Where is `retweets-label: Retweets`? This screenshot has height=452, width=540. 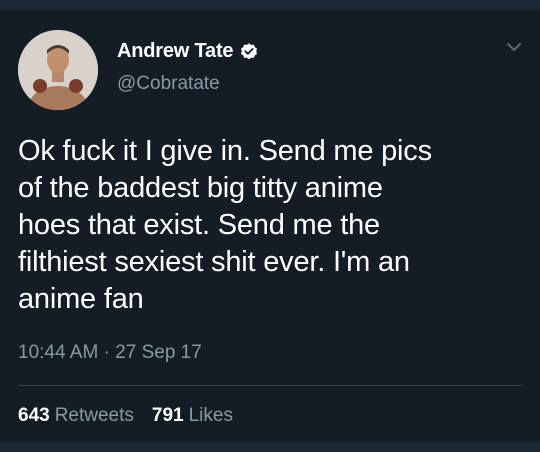
retweets-label: Retweets is located at coordinates (94, 415).